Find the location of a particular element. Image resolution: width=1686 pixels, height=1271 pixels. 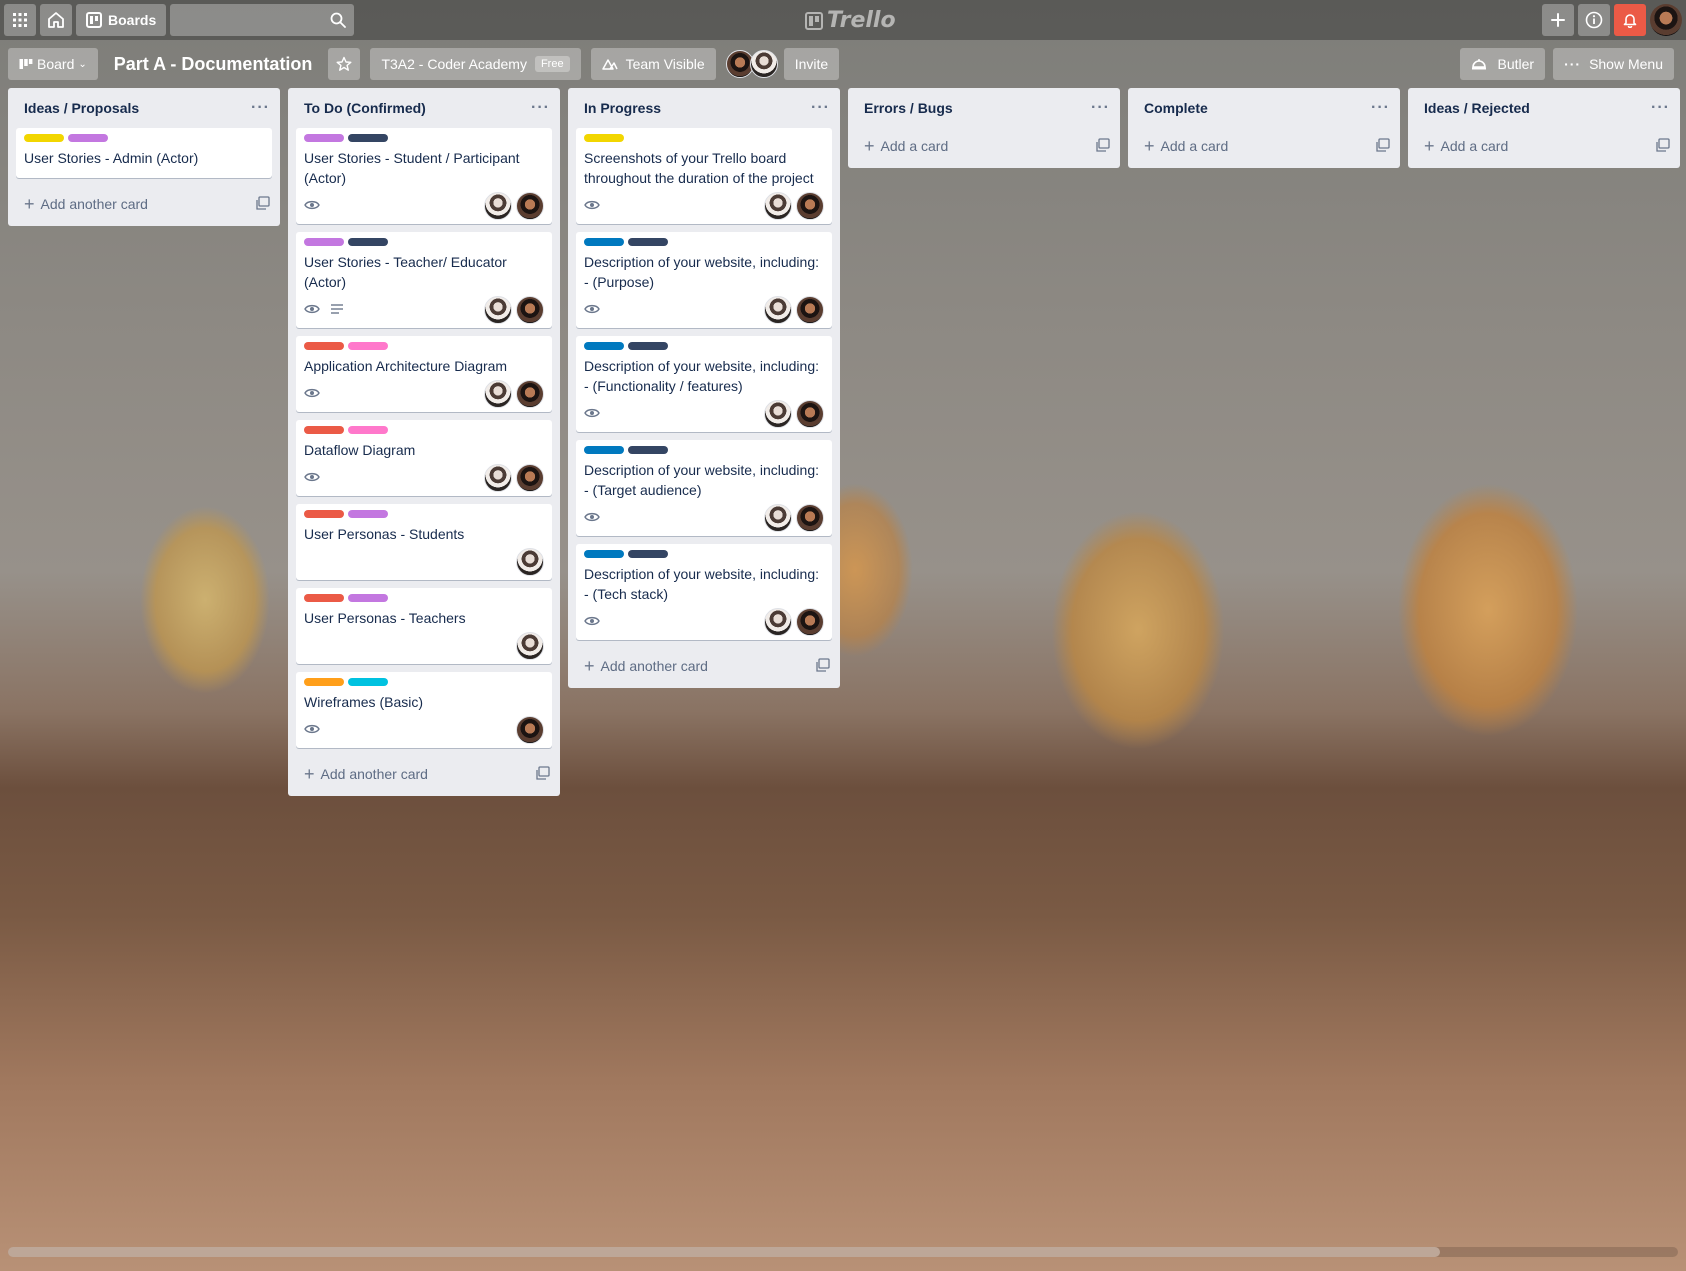

card-label-orange is located at coordinates (324, 682).